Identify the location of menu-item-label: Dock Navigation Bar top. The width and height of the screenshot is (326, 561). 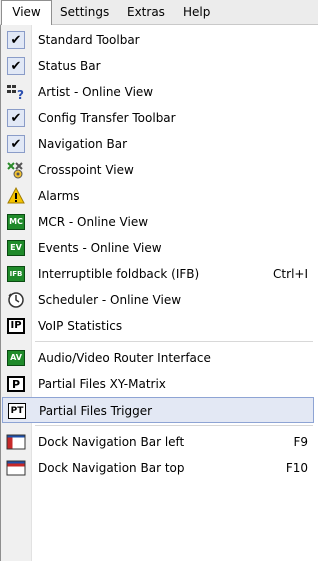
(111, 468).